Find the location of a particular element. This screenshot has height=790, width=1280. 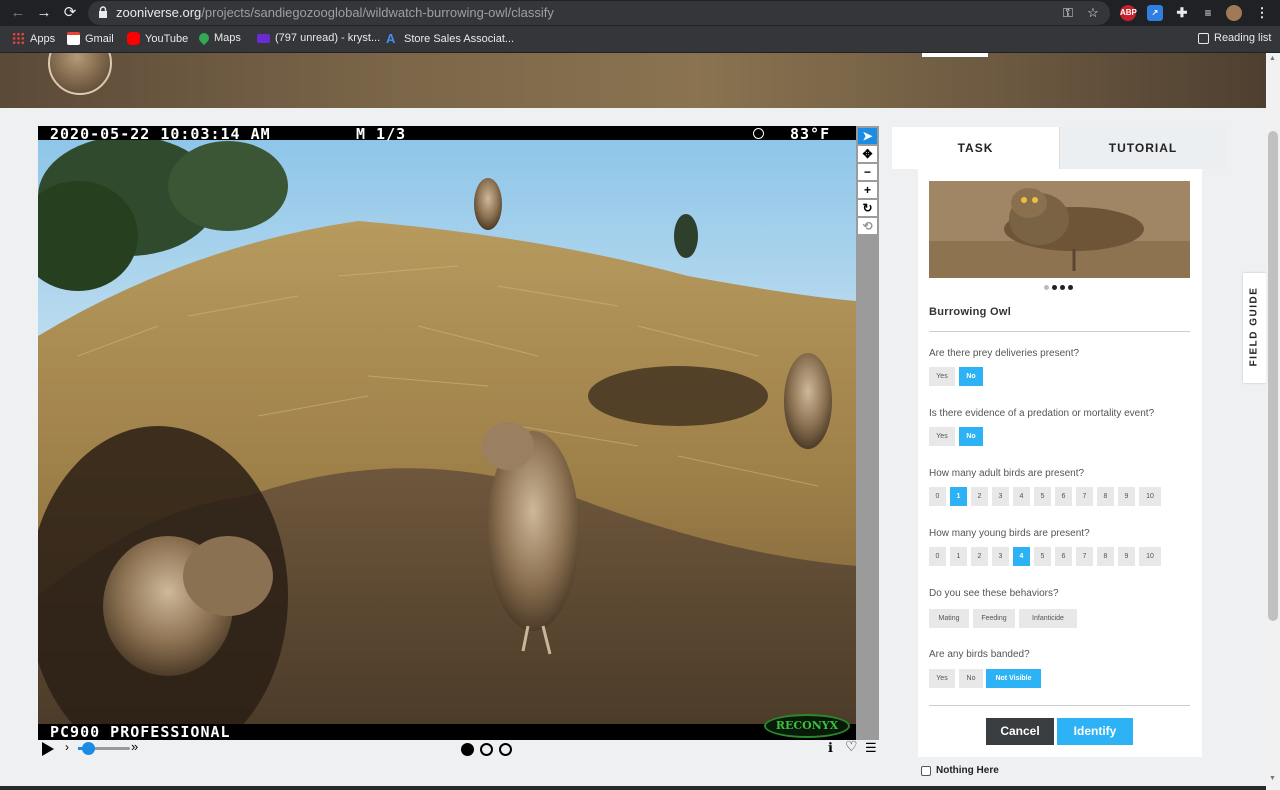

profile-avatar is located at coordinates (1234, 13).